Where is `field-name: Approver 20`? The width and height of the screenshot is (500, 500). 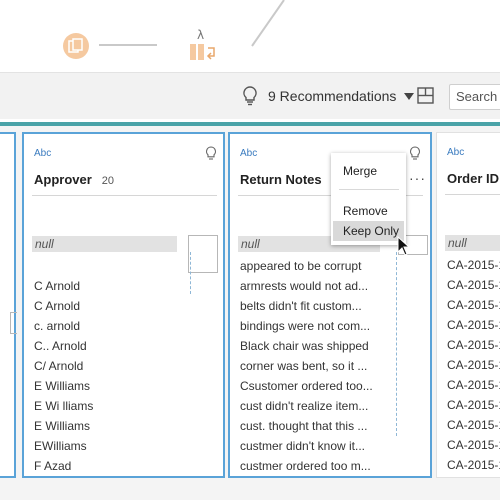 field-name: Approver 20 is located at coordinates (74, 179).